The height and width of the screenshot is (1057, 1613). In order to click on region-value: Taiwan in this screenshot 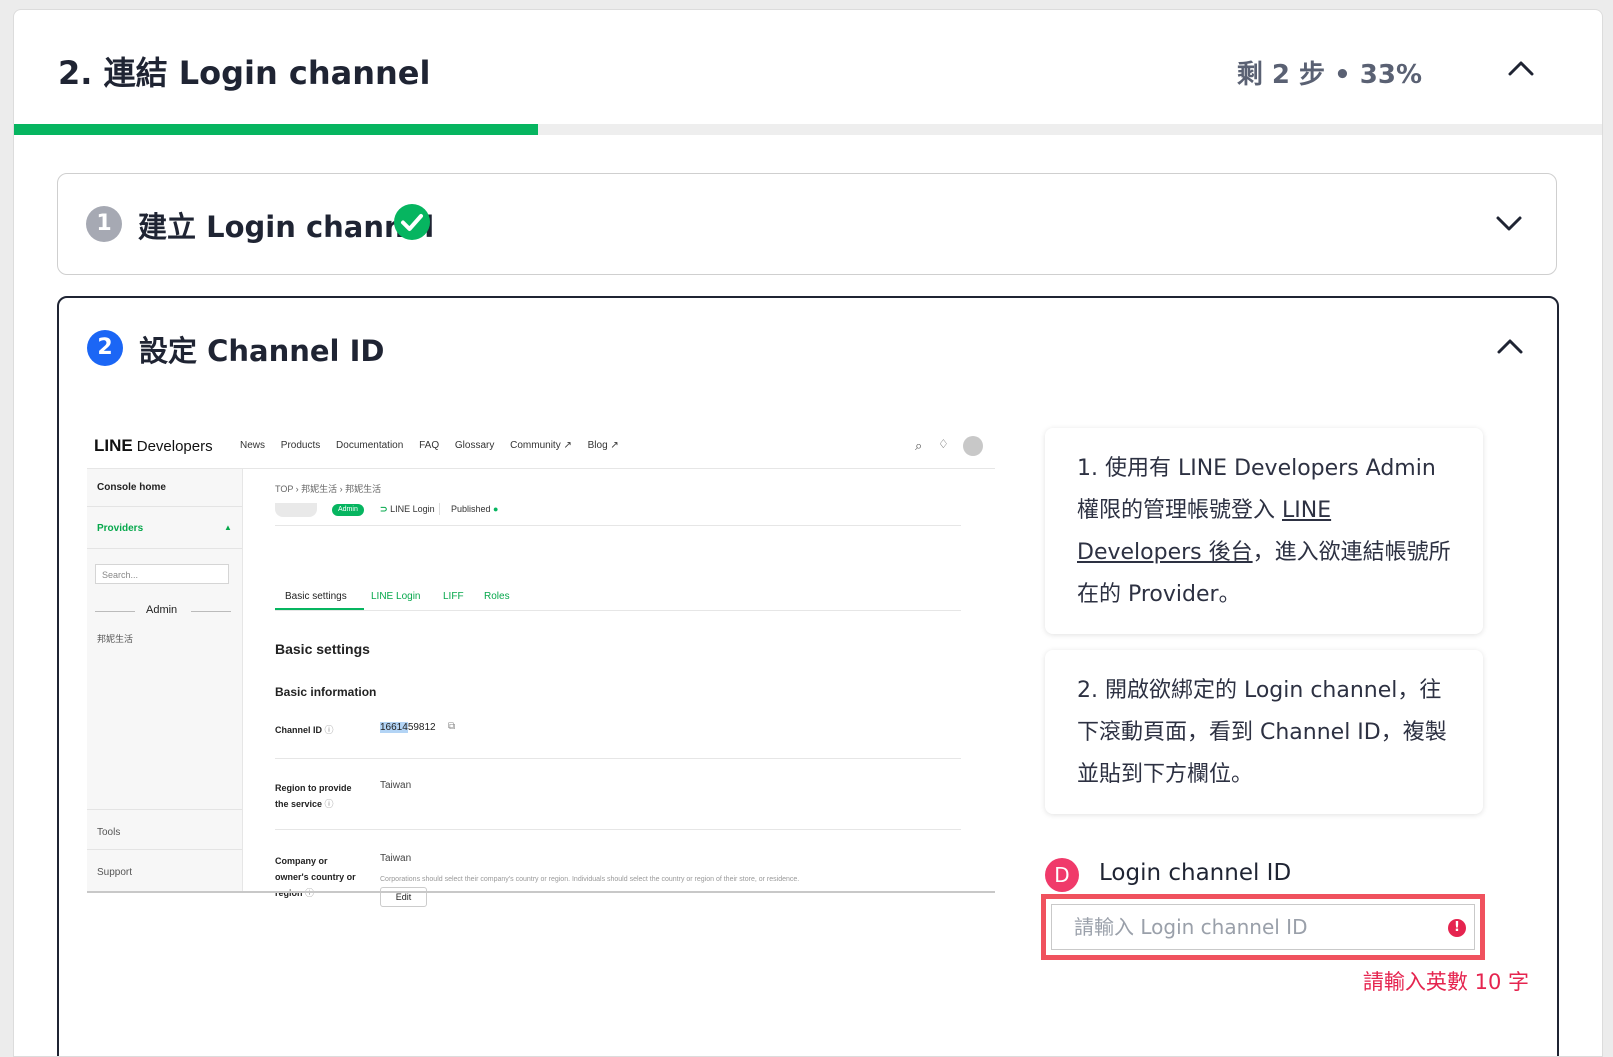, I will do `click(396, 785)`.